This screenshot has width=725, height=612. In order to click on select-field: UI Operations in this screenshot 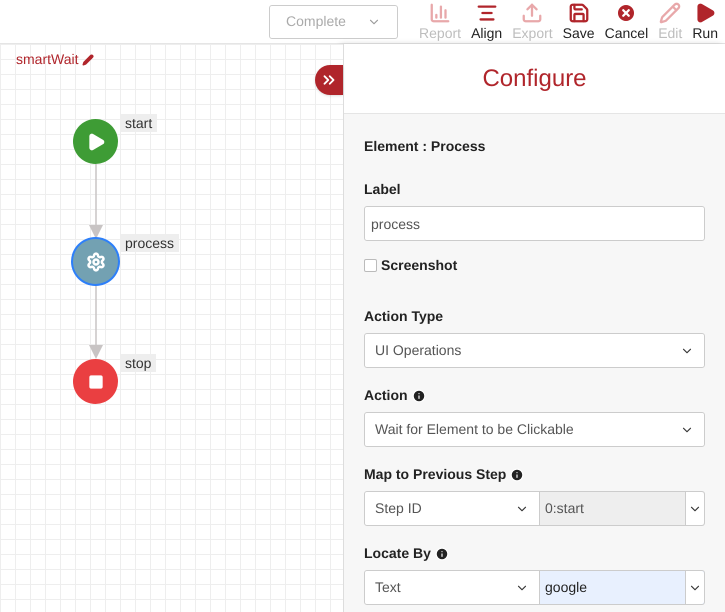, I will do `click(534, 350)`.